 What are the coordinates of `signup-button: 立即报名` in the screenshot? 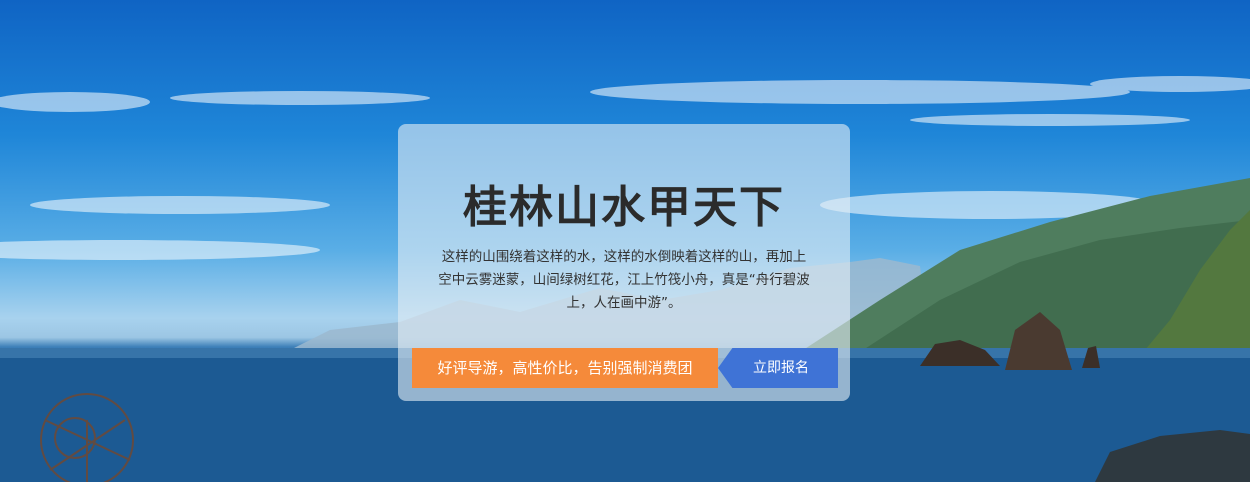 It's located at (778, 368).